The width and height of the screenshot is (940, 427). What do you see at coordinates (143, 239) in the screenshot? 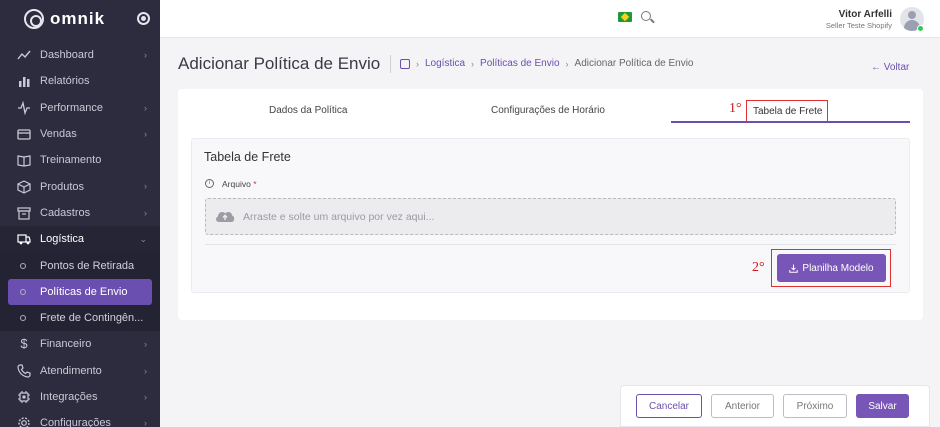
I see `chevron-down-icon: ⌄` at bounding box center [143, 239].